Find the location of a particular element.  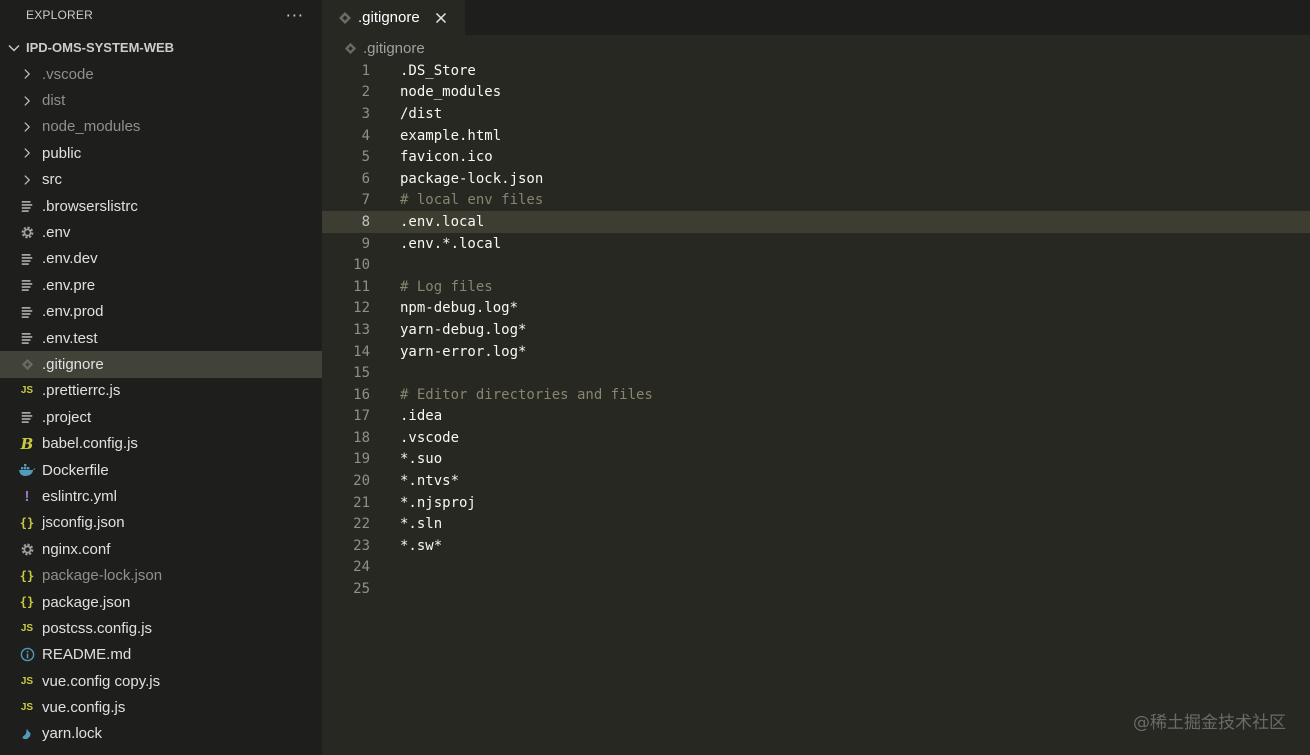

tree-item-eslintrc-yml: ! eslintrc.yml is located at coordinates (161, 496).